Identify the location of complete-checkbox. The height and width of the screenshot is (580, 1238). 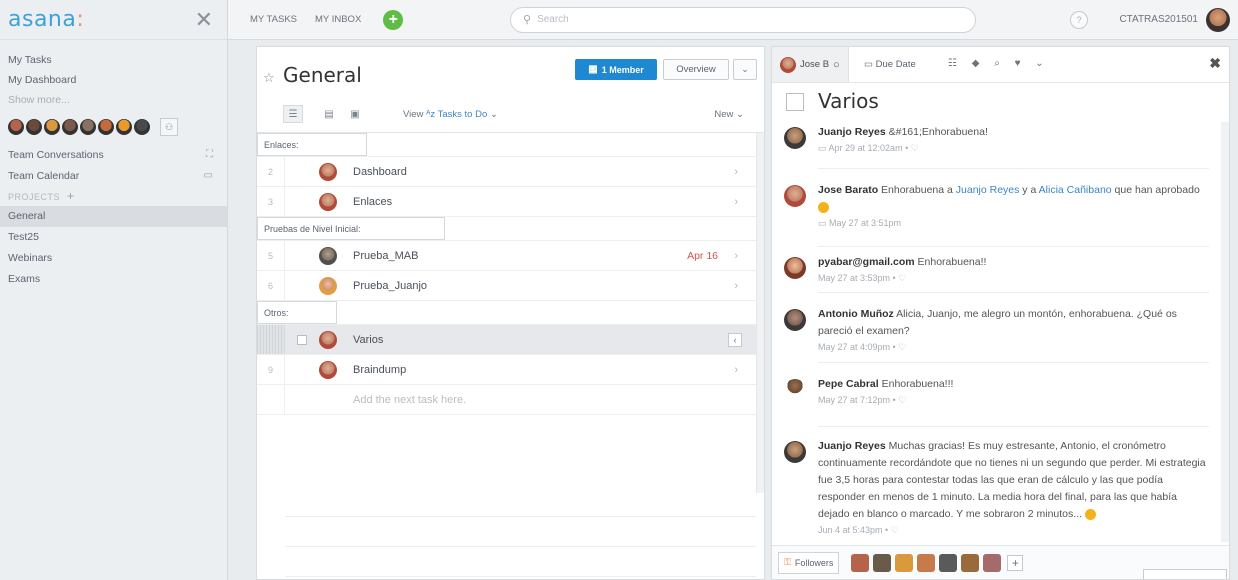
(795, 102).